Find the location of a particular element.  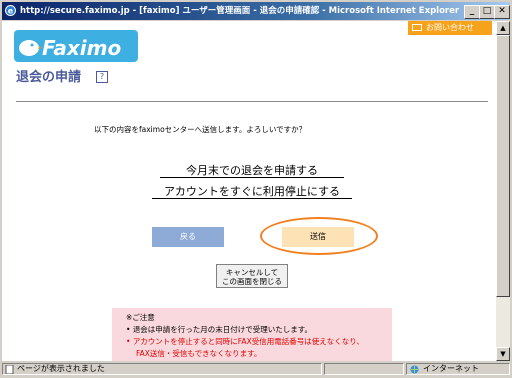

cancel-close-button: キャンセルして この画面を閉じる is located at coordinates (252, 276).